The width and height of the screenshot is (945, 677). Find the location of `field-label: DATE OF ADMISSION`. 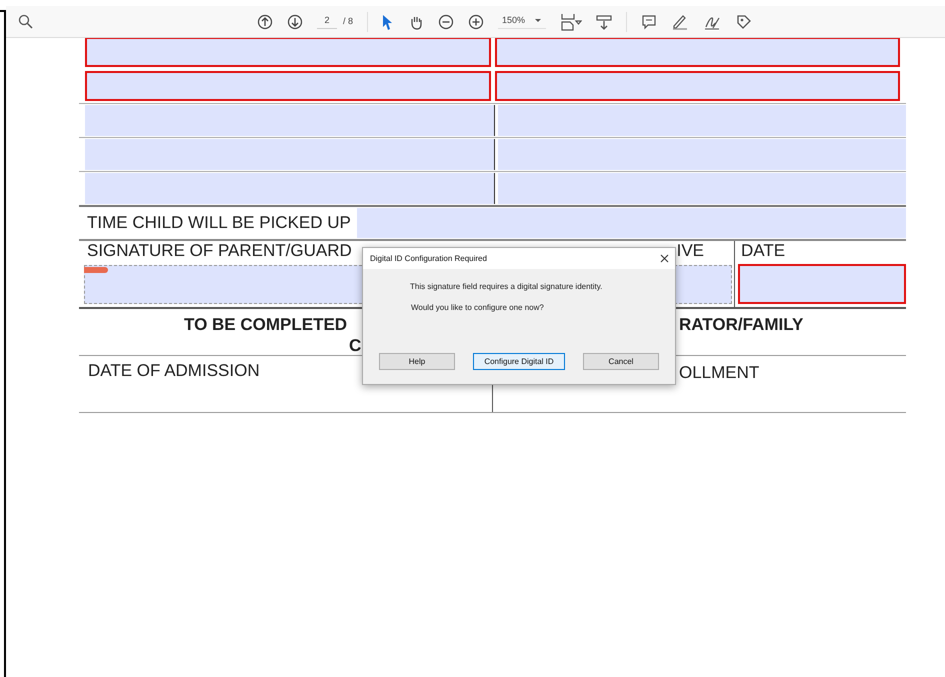

field-label: DATE OF ADMISSION is located at coordinates (174, 370).